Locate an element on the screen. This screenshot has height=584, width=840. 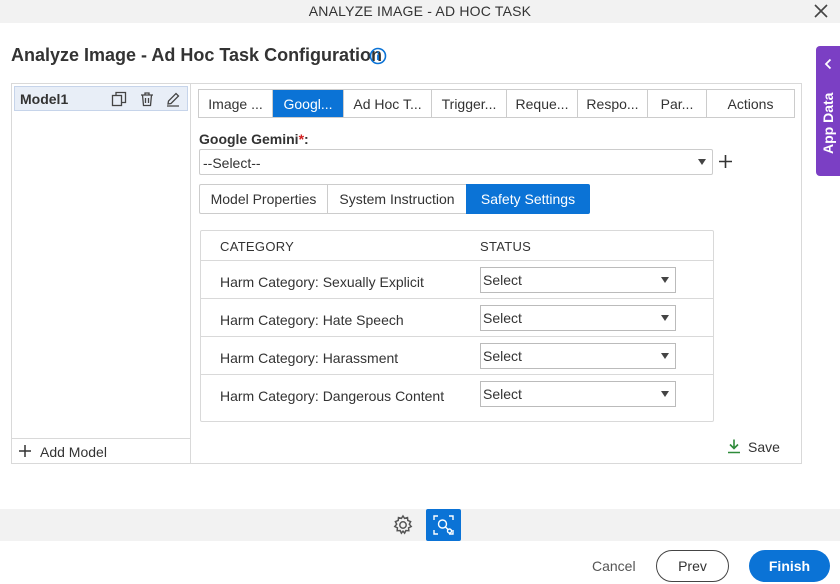
app-data-label: App Data is located at coordinates (828, 123).